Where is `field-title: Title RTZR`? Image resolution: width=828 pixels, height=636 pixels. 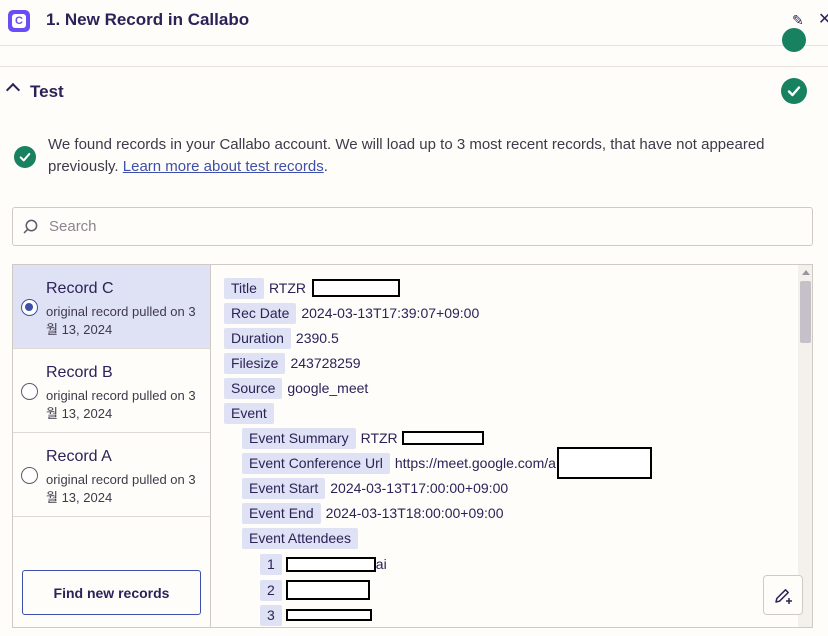 field-title: Title RTZR is located at coordinates (312, 288).